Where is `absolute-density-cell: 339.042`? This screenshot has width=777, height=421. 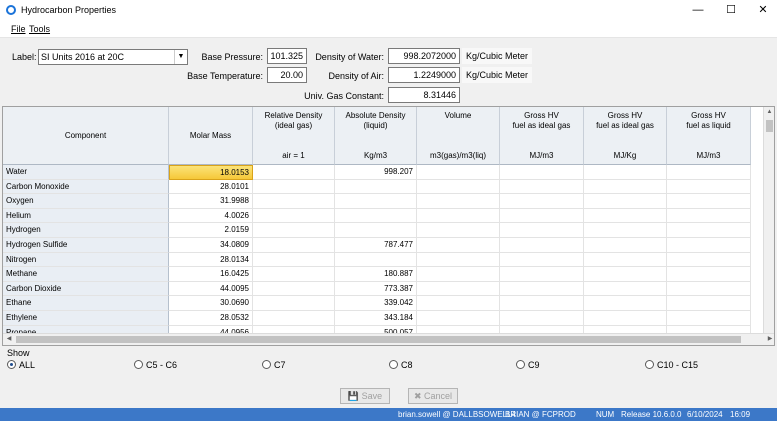 absolute-density-cell: 339.042 is located at coordinates (376, 303).